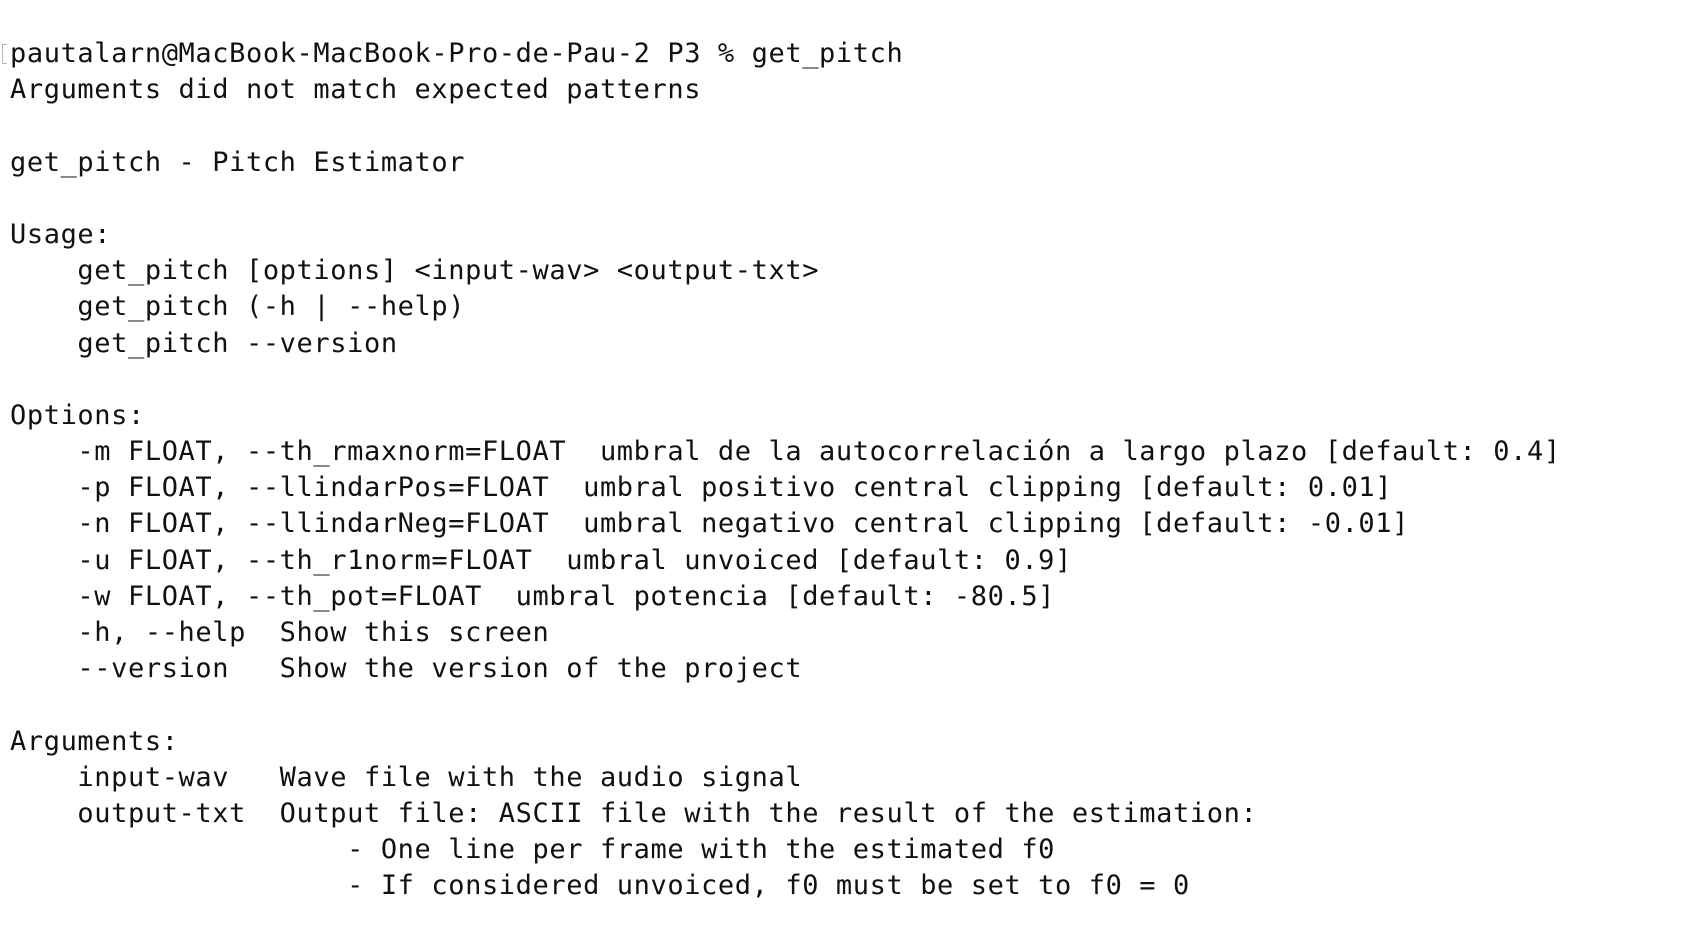 The width and height of the screenshot is (1704, 930). I want to click on output-line: get_pitch - Pitch Estimator, so click(238, 162).